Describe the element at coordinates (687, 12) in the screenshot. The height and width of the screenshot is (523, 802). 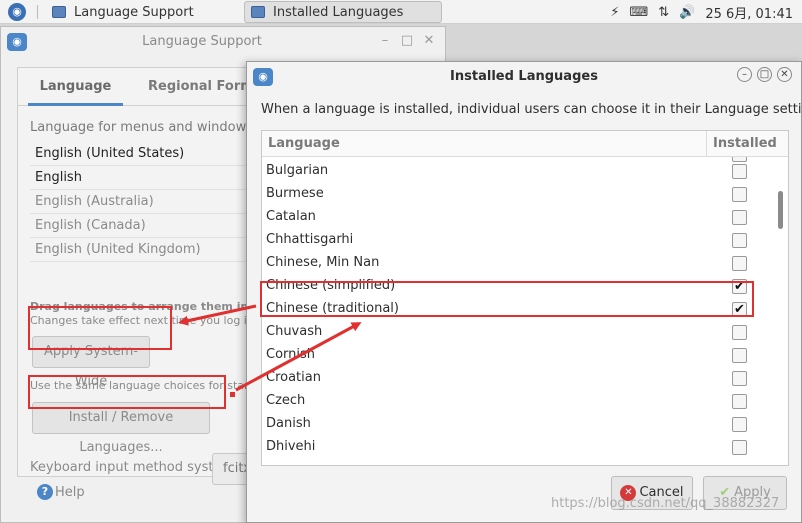
I see `volume-icon: 🔊` at that location.